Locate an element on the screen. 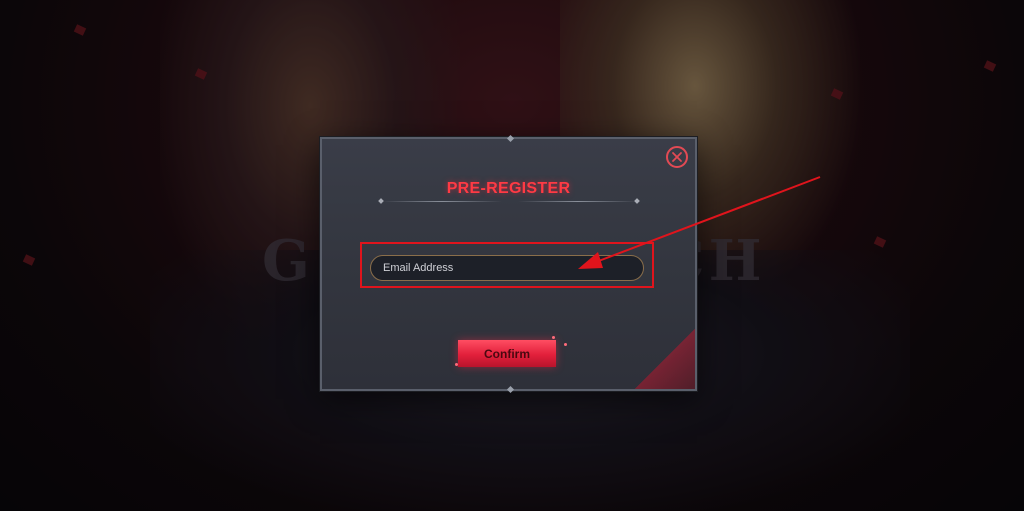  confirm-button: Confirm is located at coordinates (507, 353).